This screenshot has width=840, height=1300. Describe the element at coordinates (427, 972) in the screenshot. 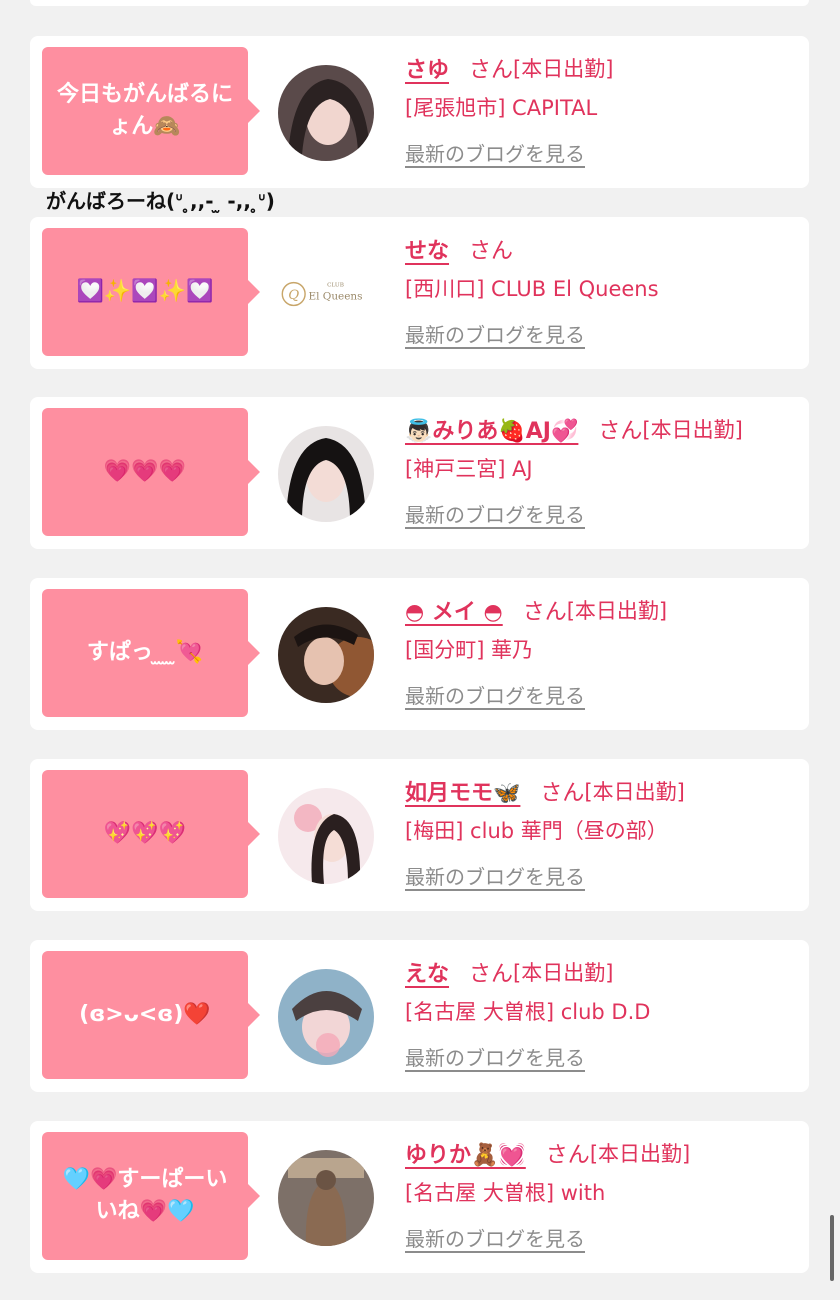

I see `cast-name-link: えな` at that location.